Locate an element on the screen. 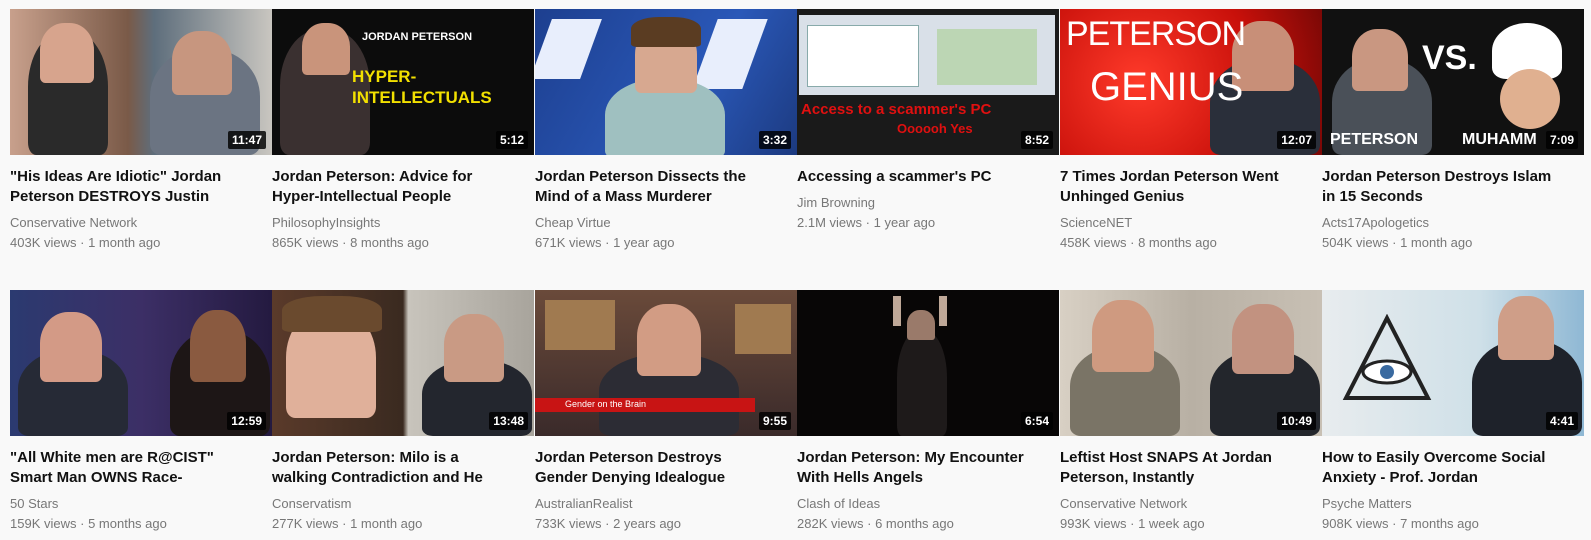 The height and width of the screenshot is (540, 1591). duration-badge: 12:07 is located at coordinates (1296, 140).